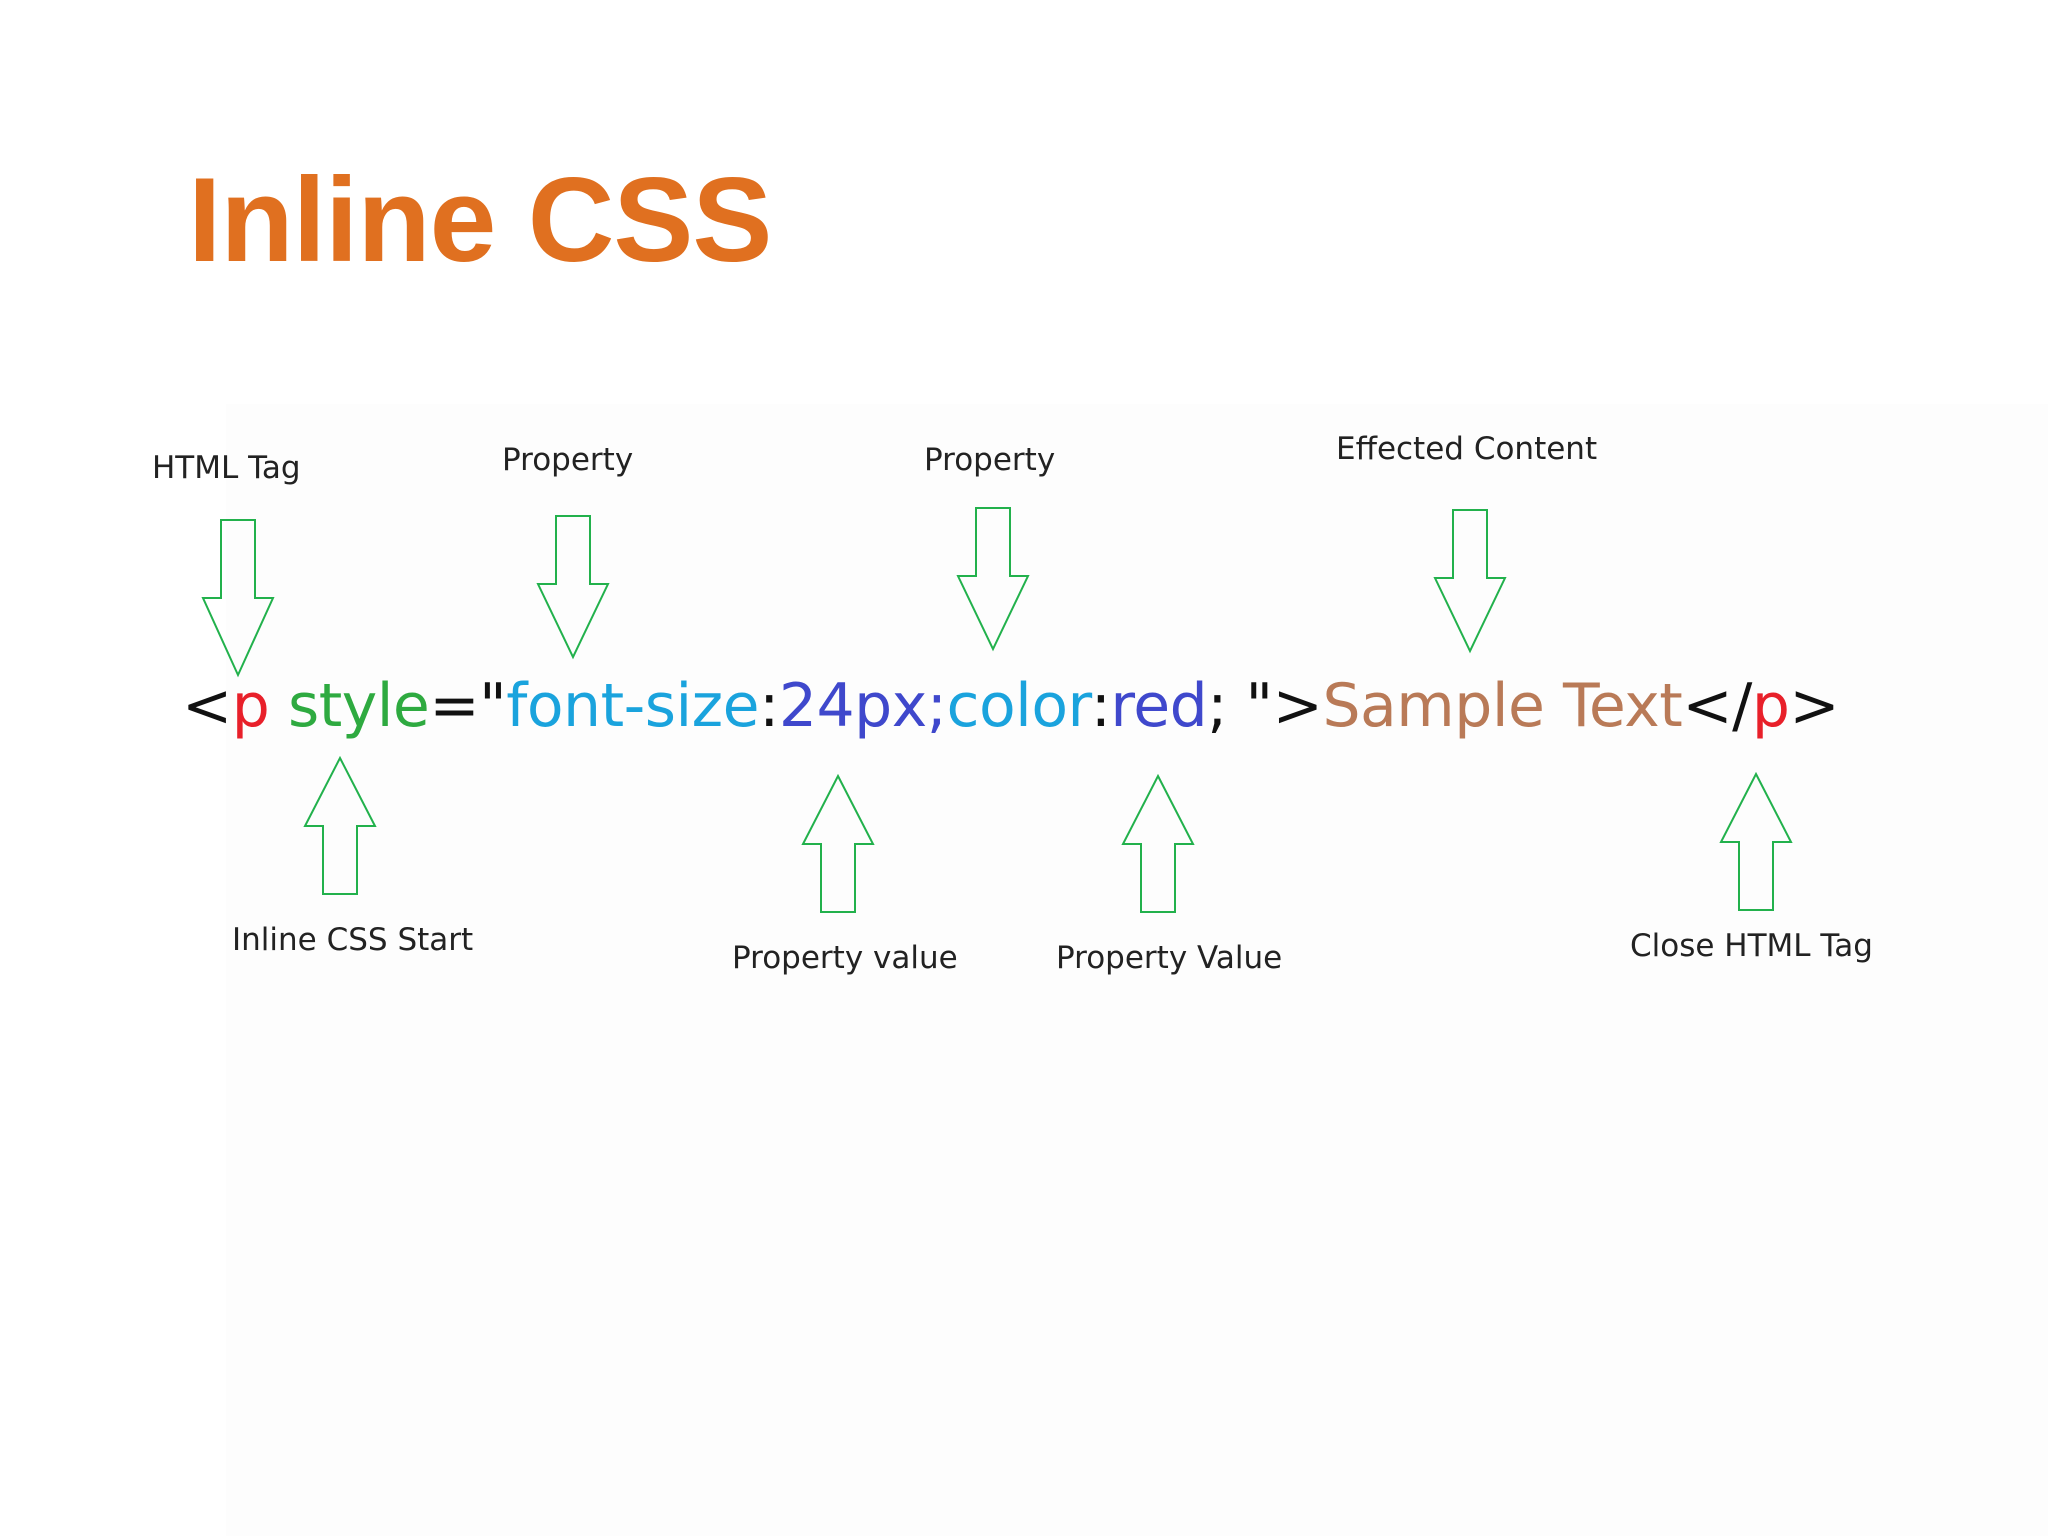  What do you see at coordinates (1470, 581) in the screenshot?
I see `arrow-down-effected-content-icon` at bounding box center [1470, 581].